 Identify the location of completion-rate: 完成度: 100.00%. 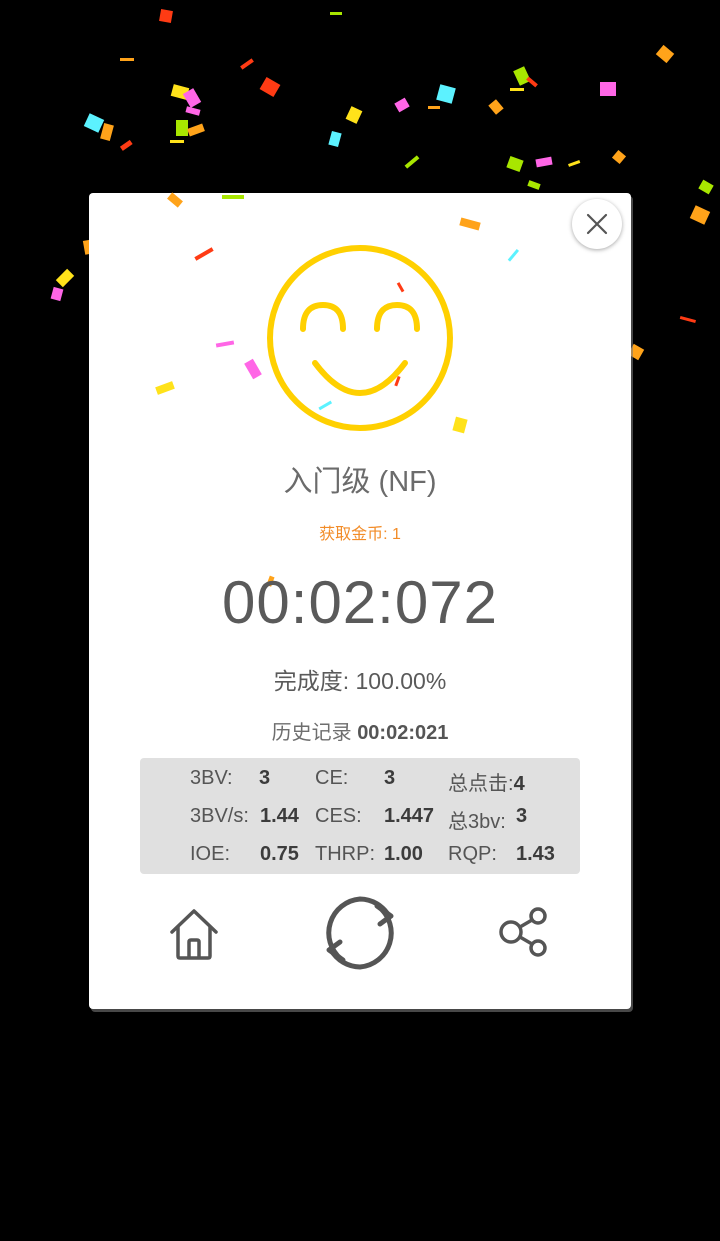
(360, 679).